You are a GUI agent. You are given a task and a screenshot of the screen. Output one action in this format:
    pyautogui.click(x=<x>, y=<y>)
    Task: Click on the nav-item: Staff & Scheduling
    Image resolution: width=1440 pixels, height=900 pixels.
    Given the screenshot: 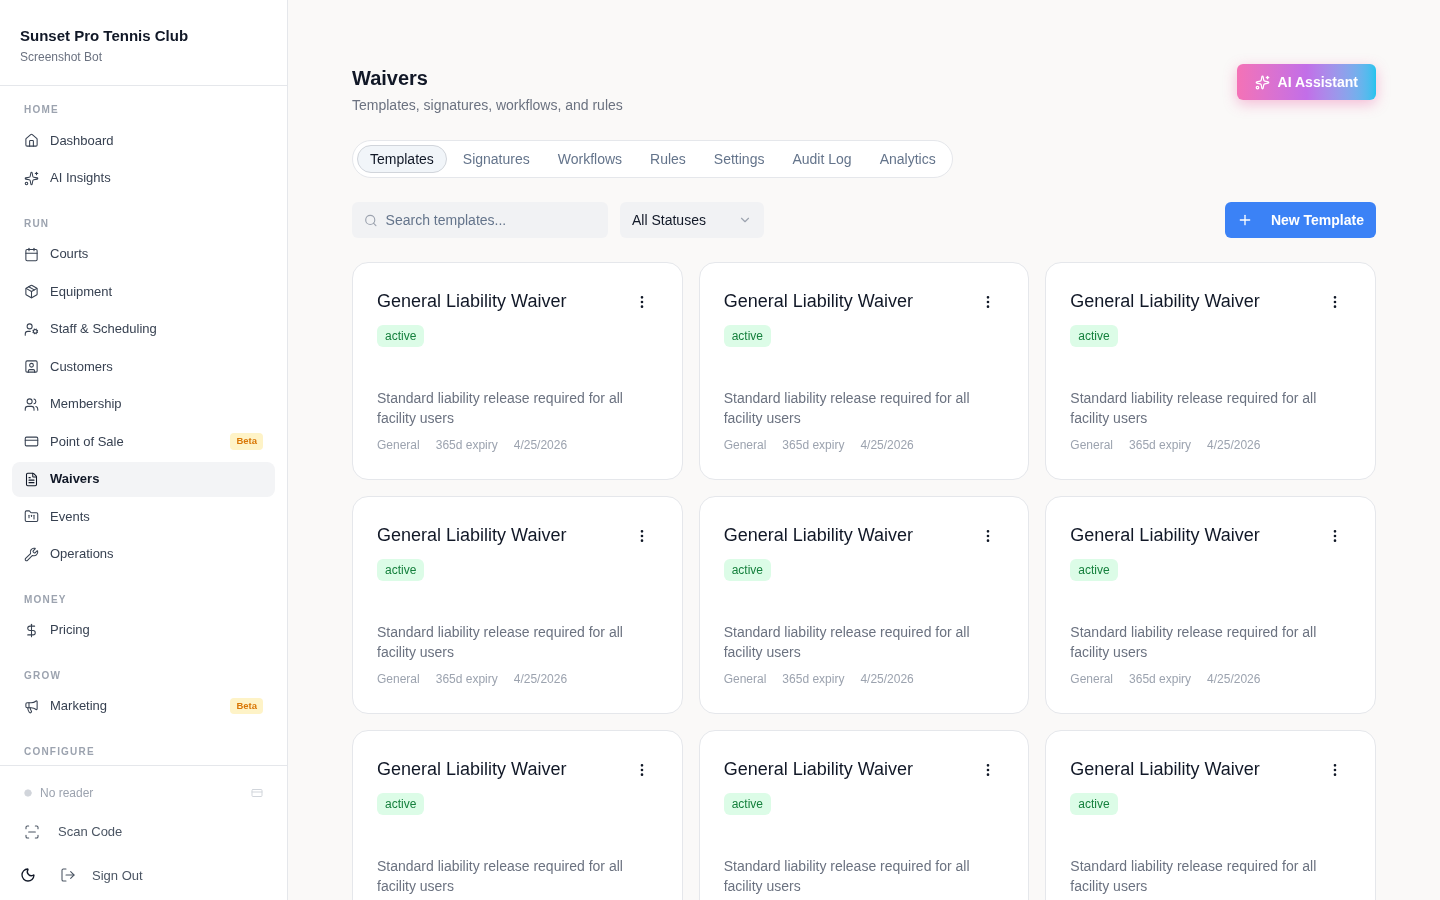 What is the action you would take?
    pyautogui.click(x=143, y=329)
    